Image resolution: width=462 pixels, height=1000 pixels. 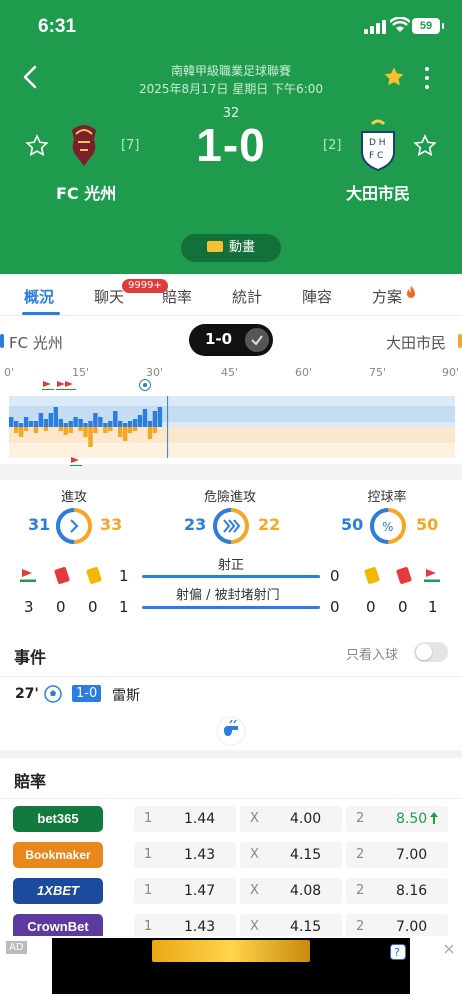 What do you see at coordinates (124, 607) in the screenshot?
I see `home-off-target: 1` at bounding box center [124, 607].